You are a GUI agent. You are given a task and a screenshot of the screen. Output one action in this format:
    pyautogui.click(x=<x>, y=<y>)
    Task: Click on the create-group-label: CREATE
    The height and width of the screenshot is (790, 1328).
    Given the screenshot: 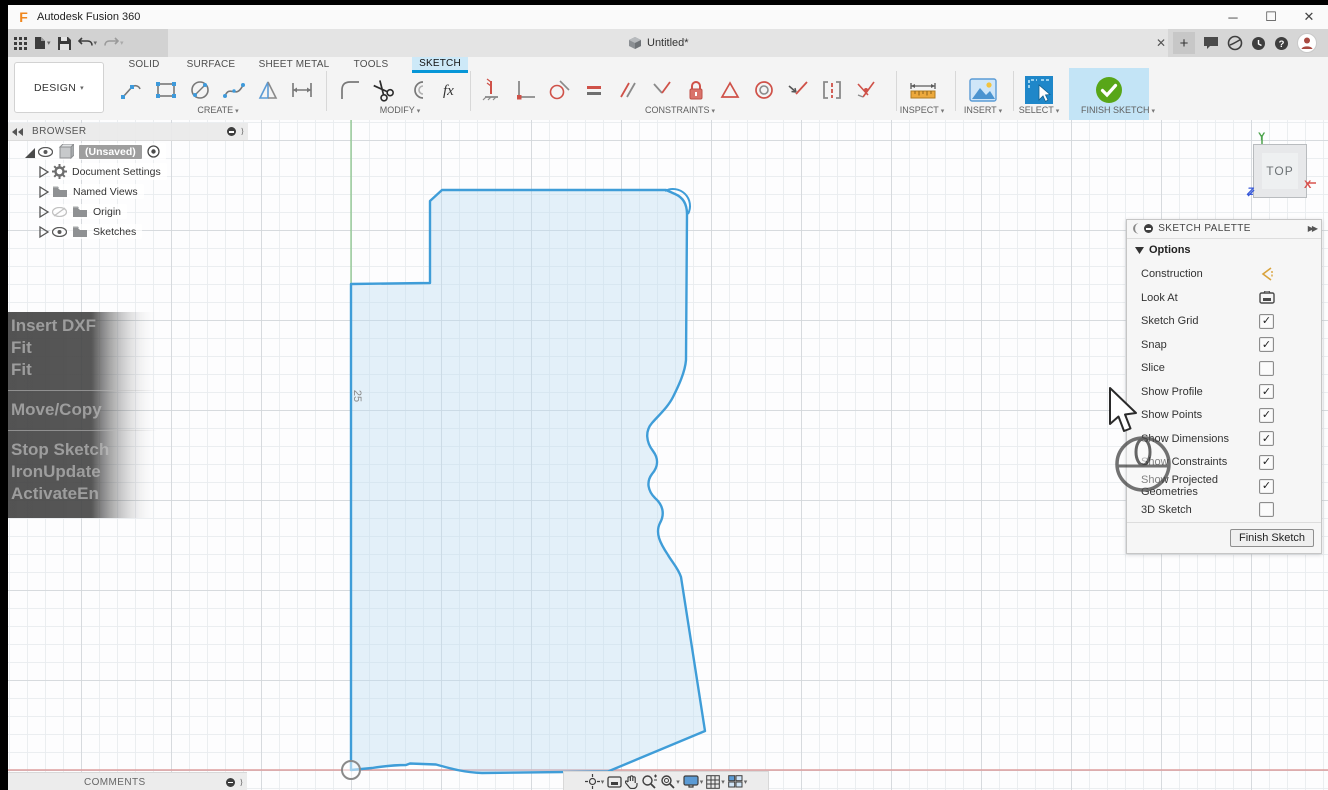 What is the action you would take?
    pyautogui.click(x=217, y=111)
    